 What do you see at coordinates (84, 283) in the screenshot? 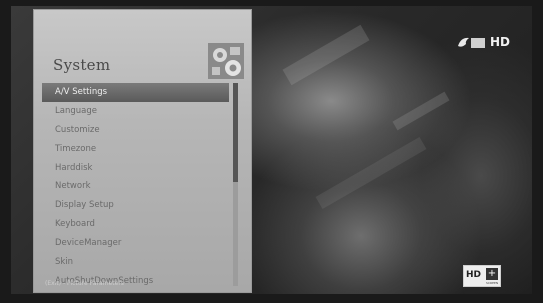
I see `help-hint: (Exit) - Picture Parameters` at bounding box center [84, 283].